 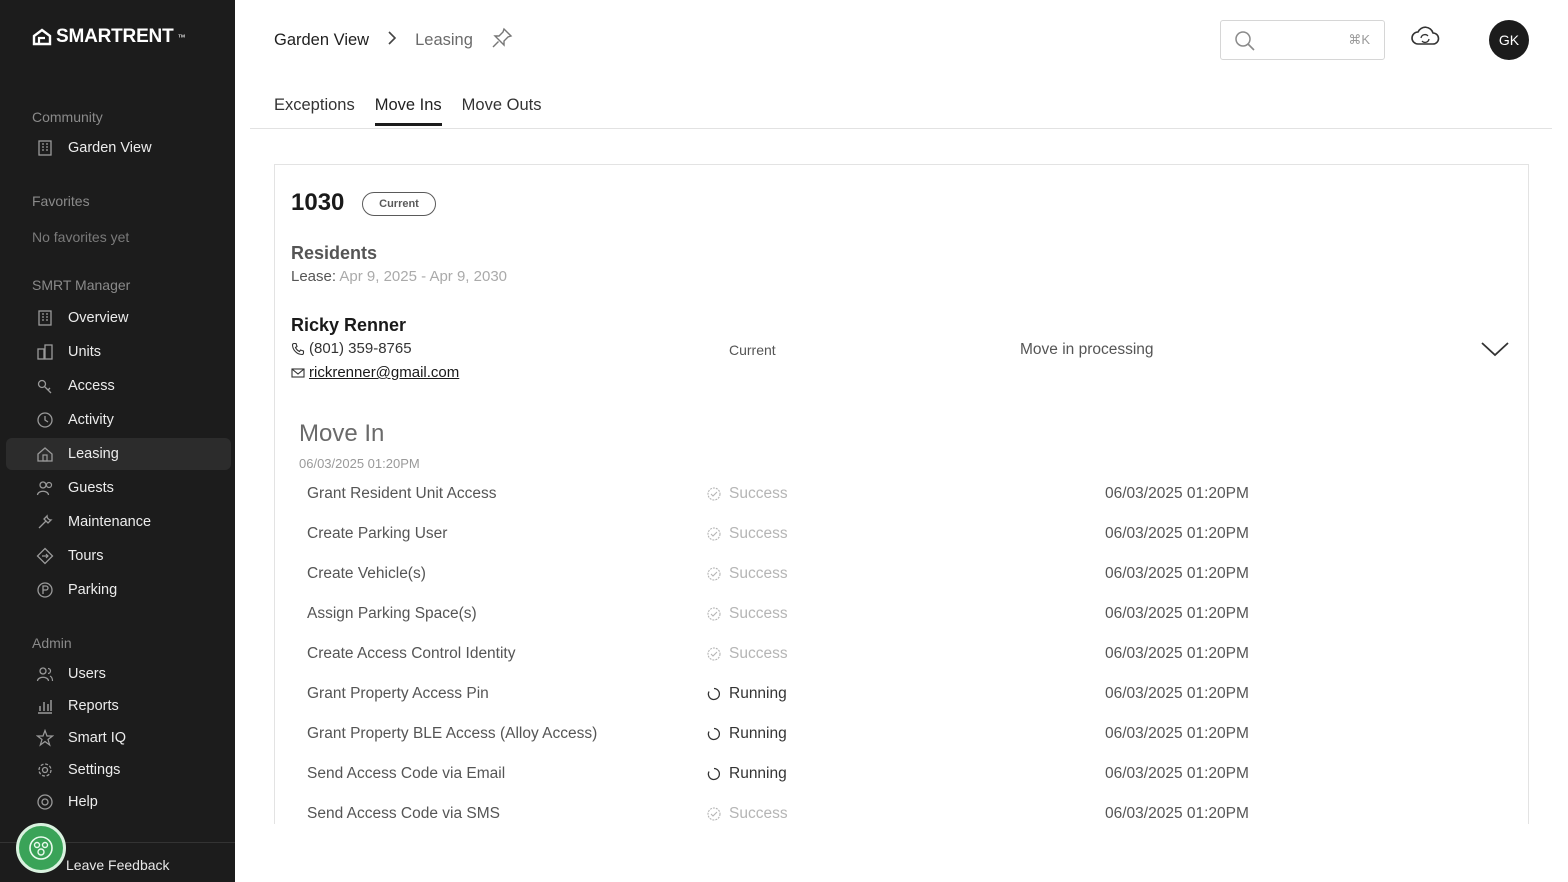 I want to click on sidebar-item-parking: Parking, so click(x=118, y=590).